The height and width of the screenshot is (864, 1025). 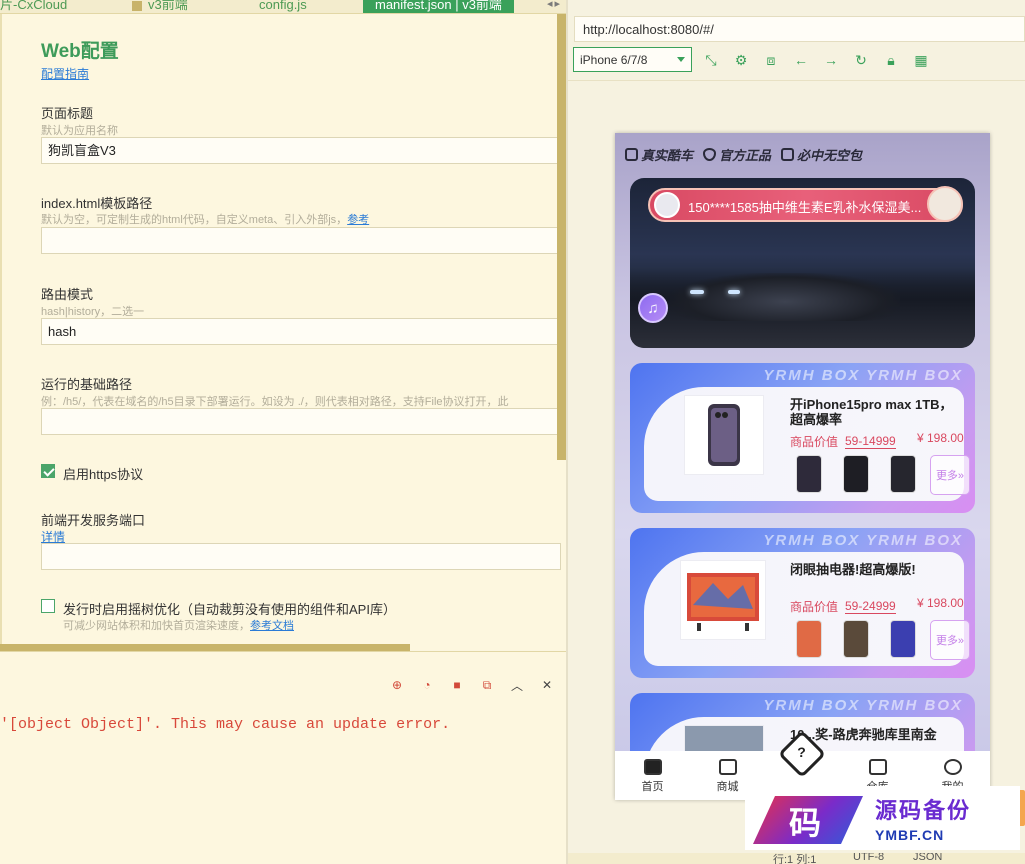 What do you see at coordinates (853, 569) in the screenshot?
I see `card-title: 闭眼抽电器!超高爆版!` at bounding box center [853, 569].